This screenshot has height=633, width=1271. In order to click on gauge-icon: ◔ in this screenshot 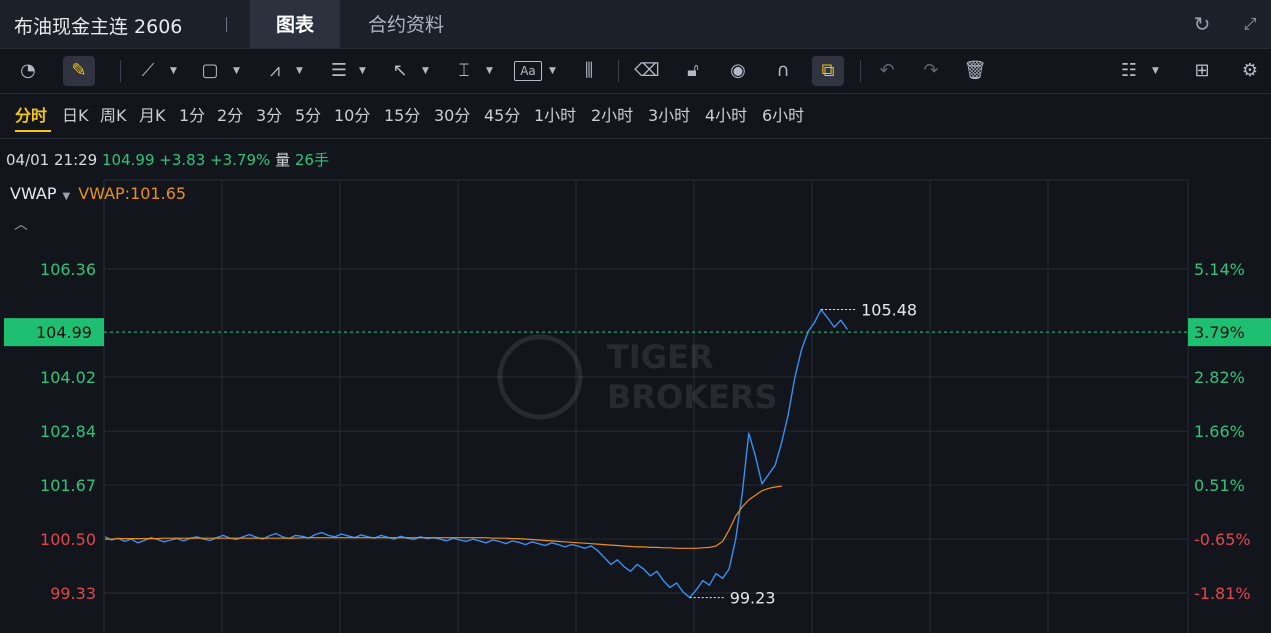, I will do `click(28, 71)`.